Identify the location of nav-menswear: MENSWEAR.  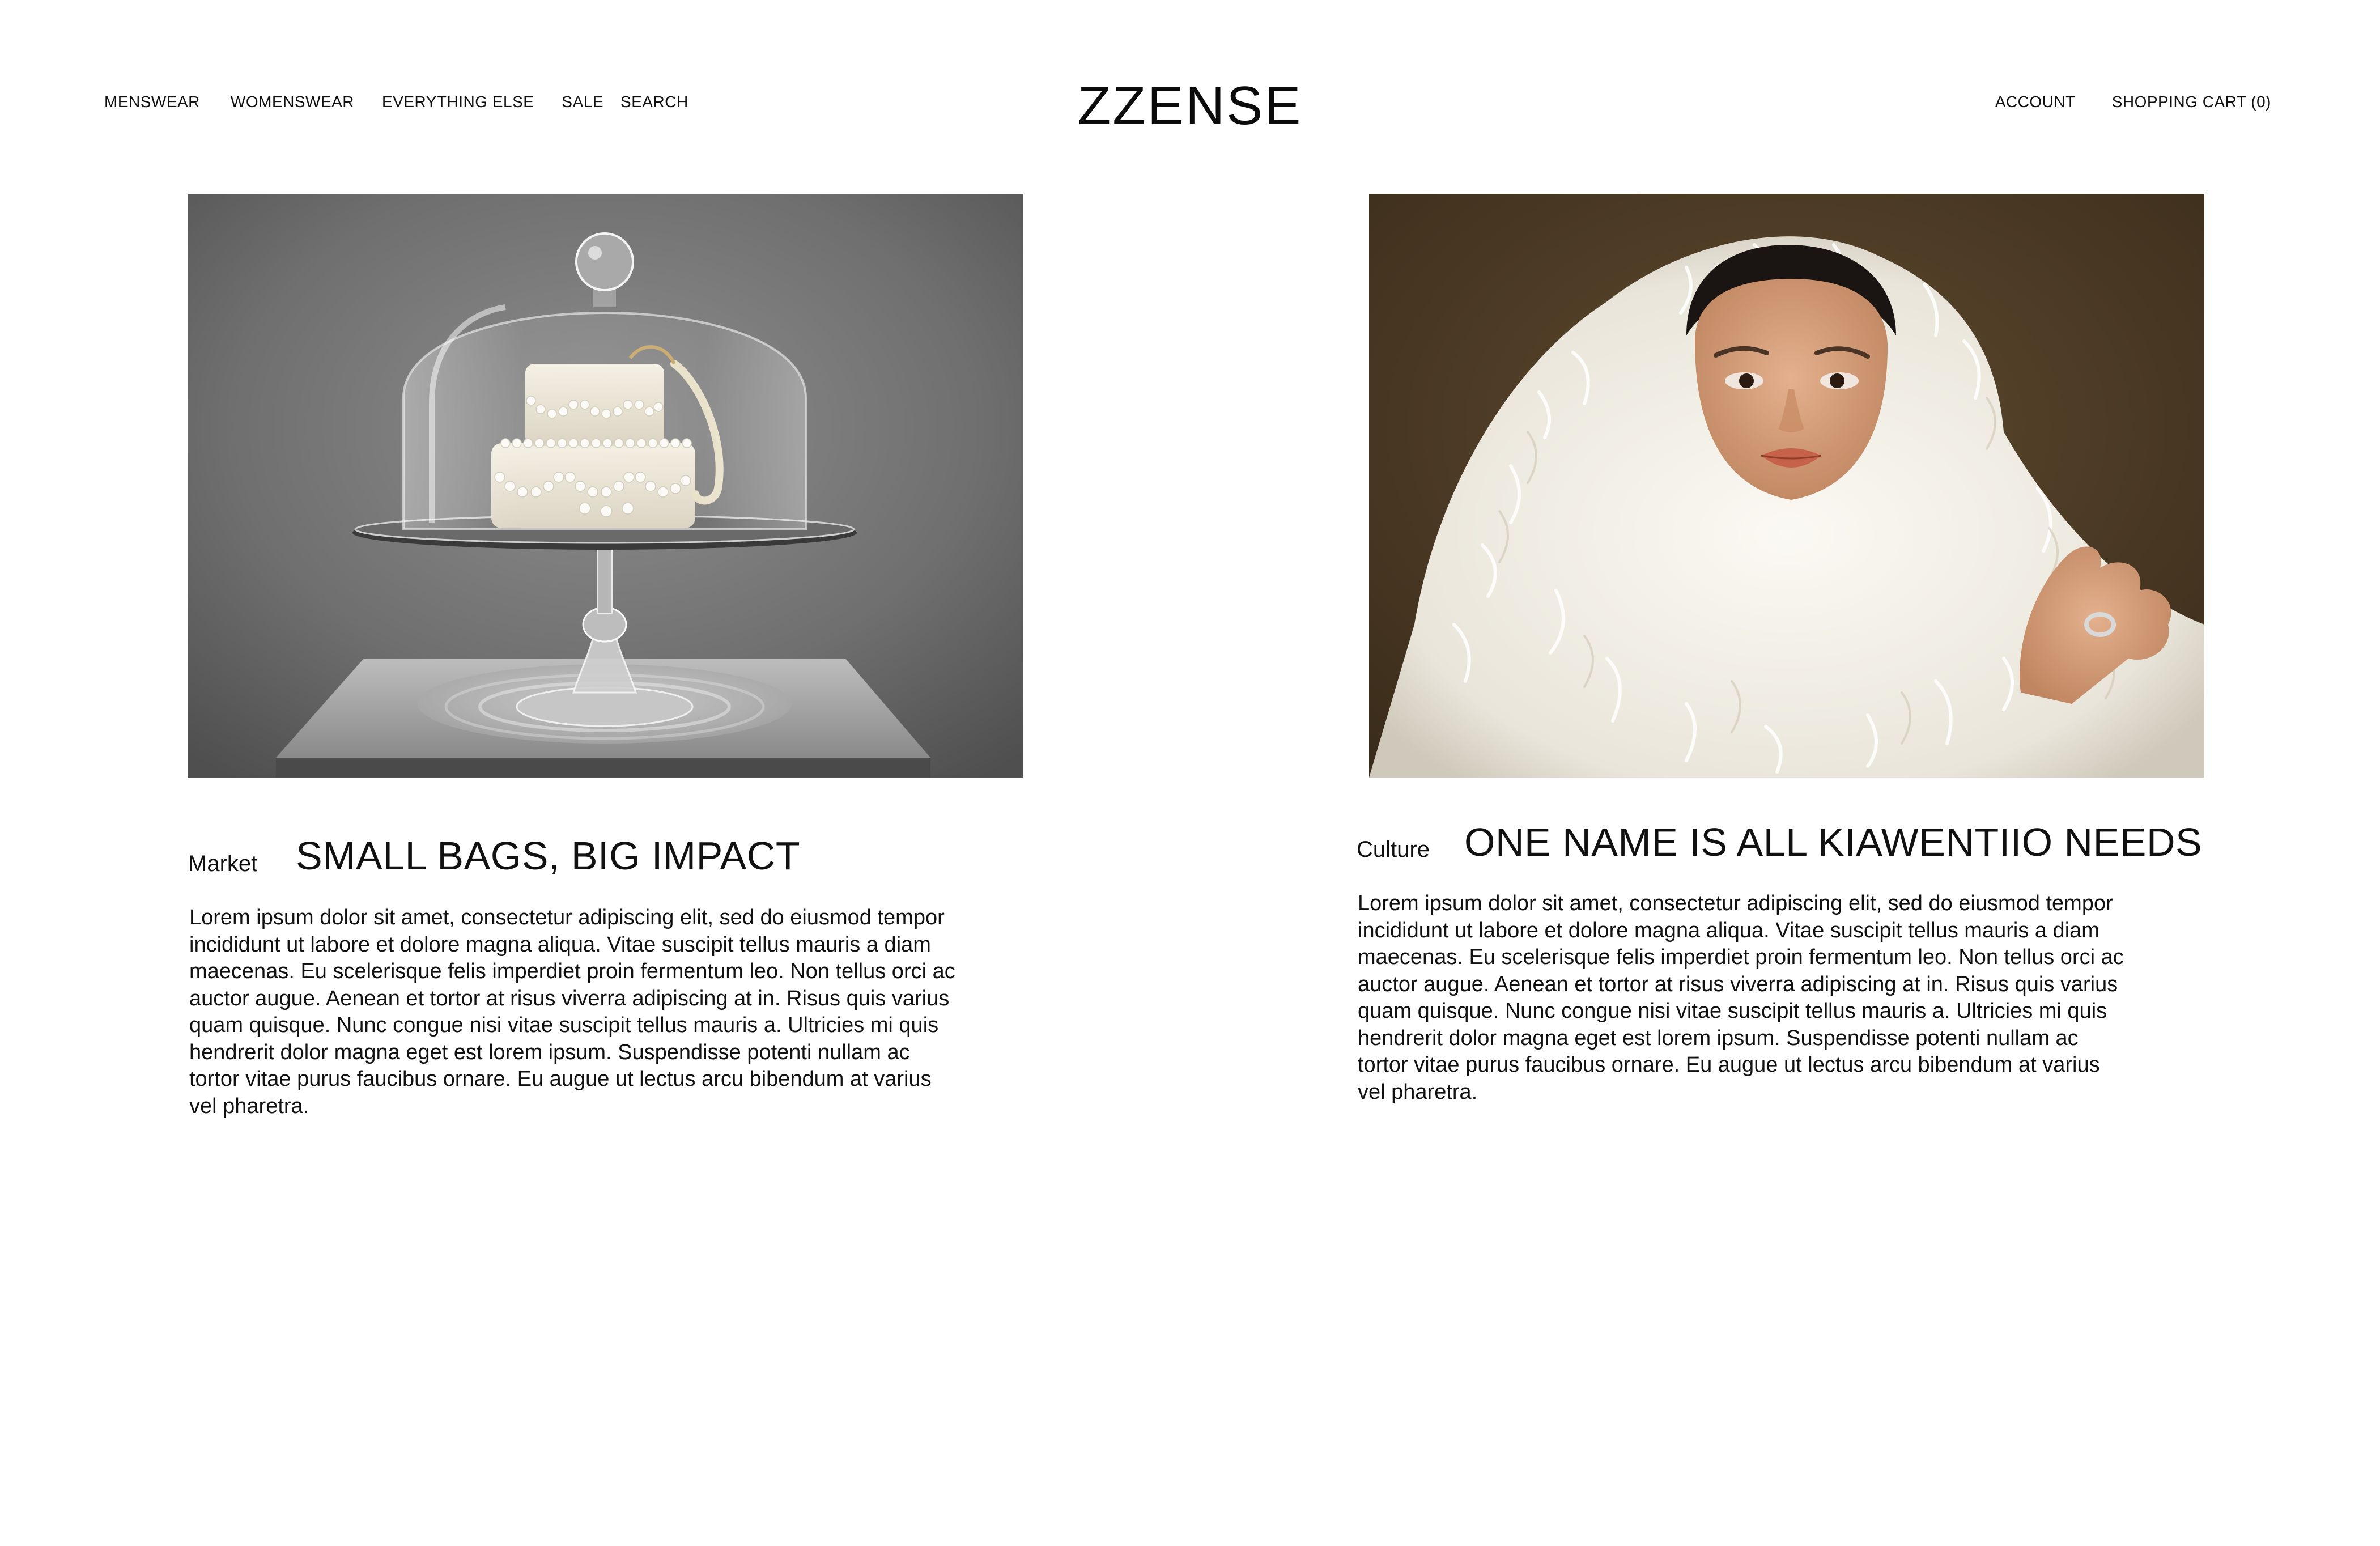
(152, 102).